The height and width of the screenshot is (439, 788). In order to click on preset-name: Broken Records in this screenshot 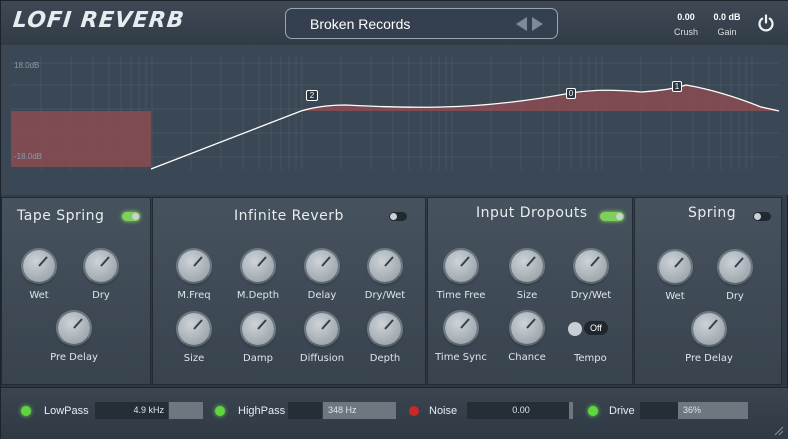, I will do `click(360, 24)`.